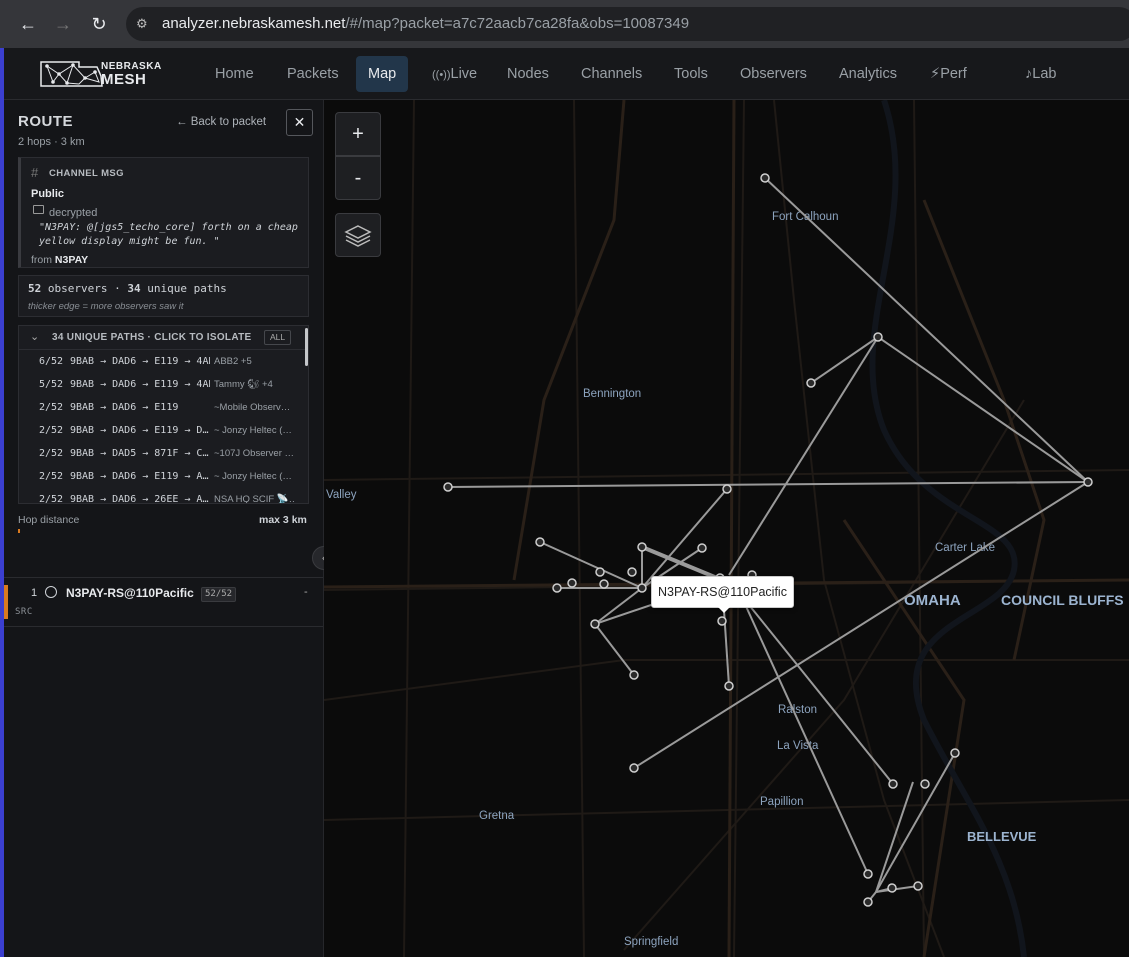 The width and height of the screenshot is (1129, 957). Describe the element at coordinates (691, 74) in the screenshot. I see `nav-tools: Tools` at that location.